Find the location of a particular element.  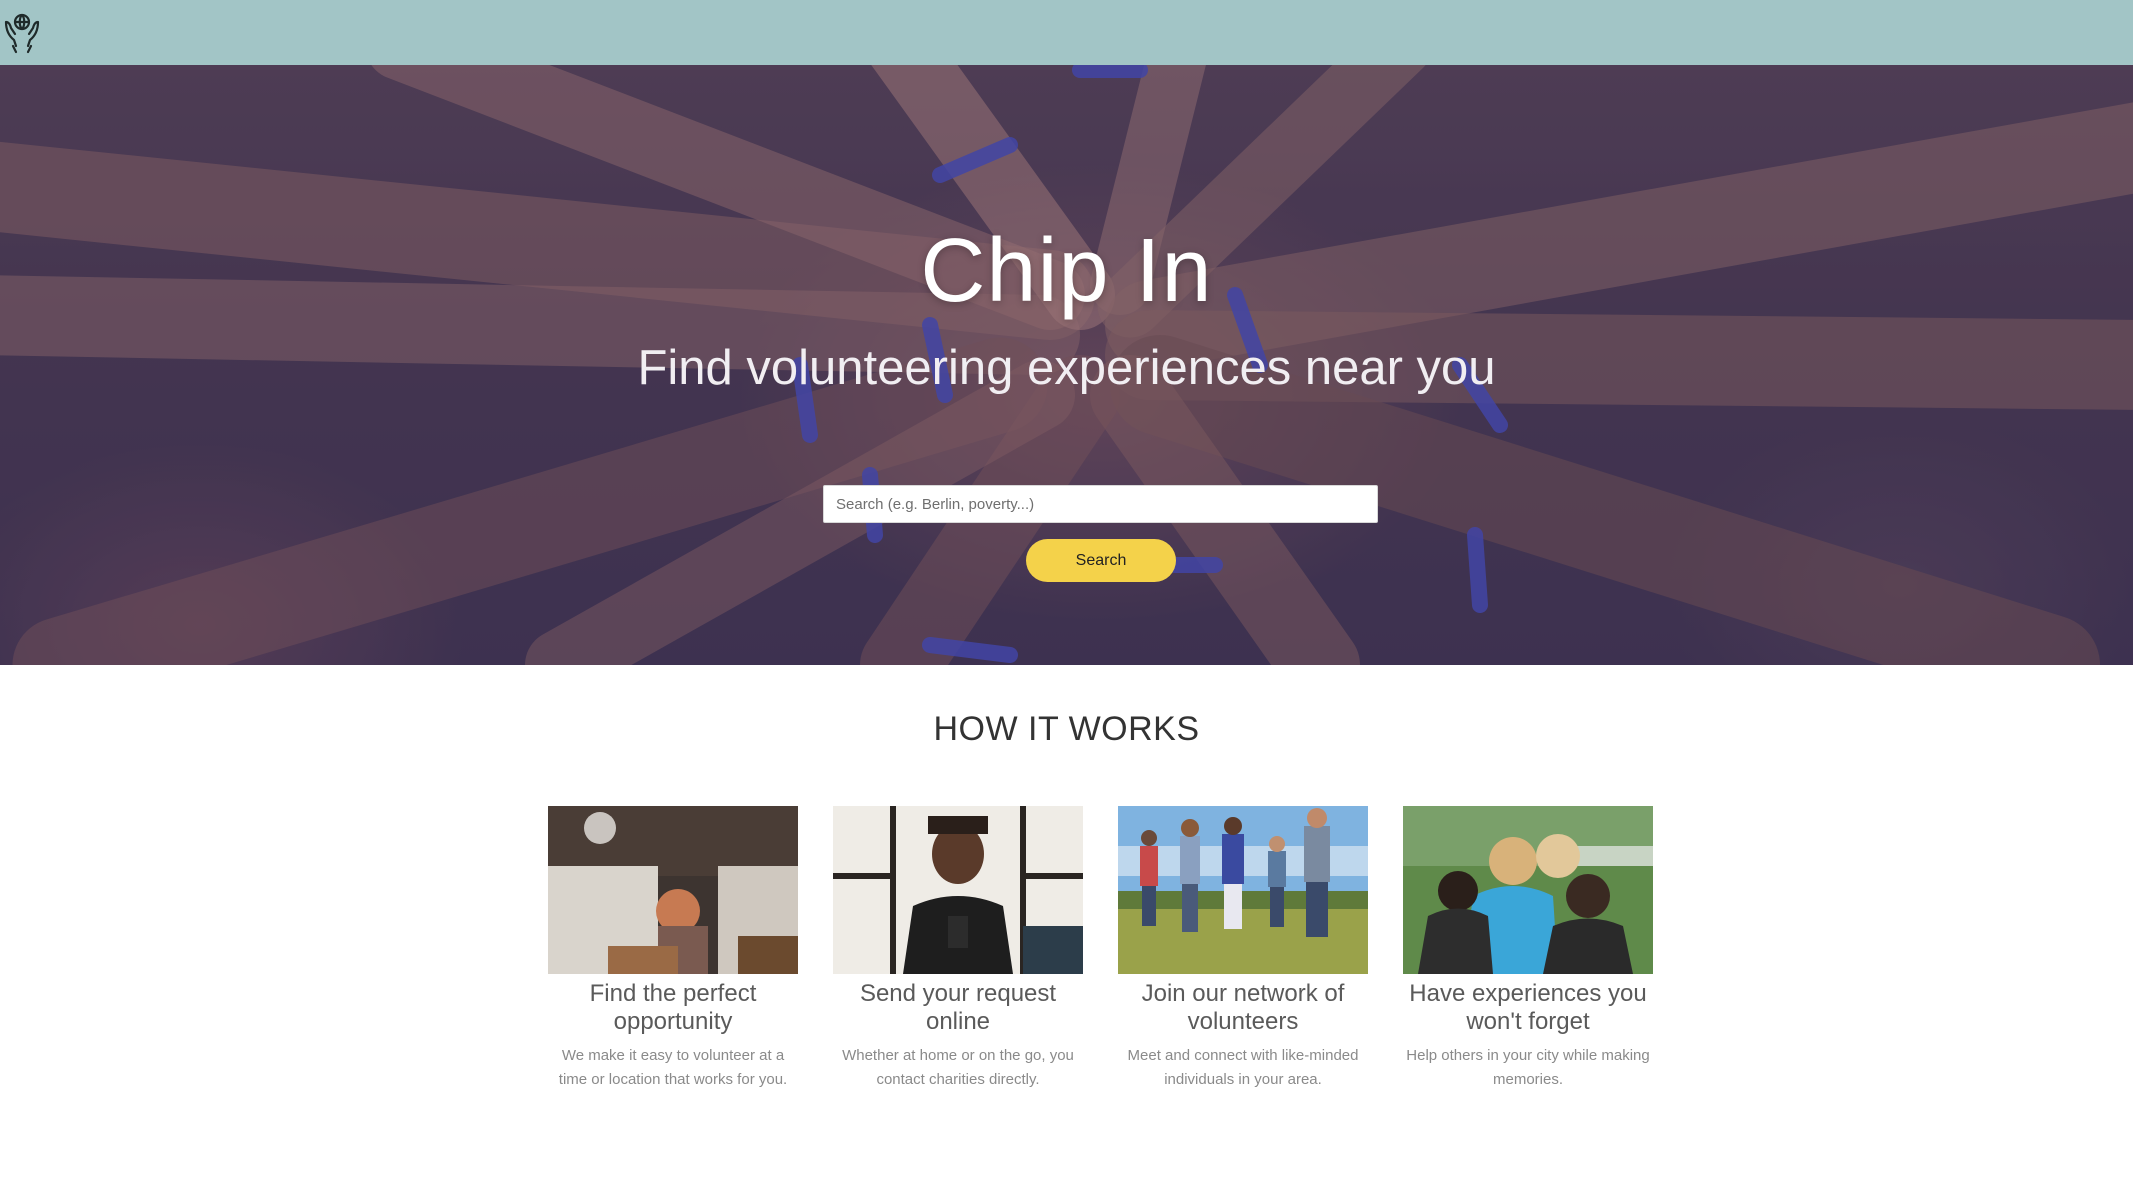

search-button: Search is located at coordinates (1101, 560).